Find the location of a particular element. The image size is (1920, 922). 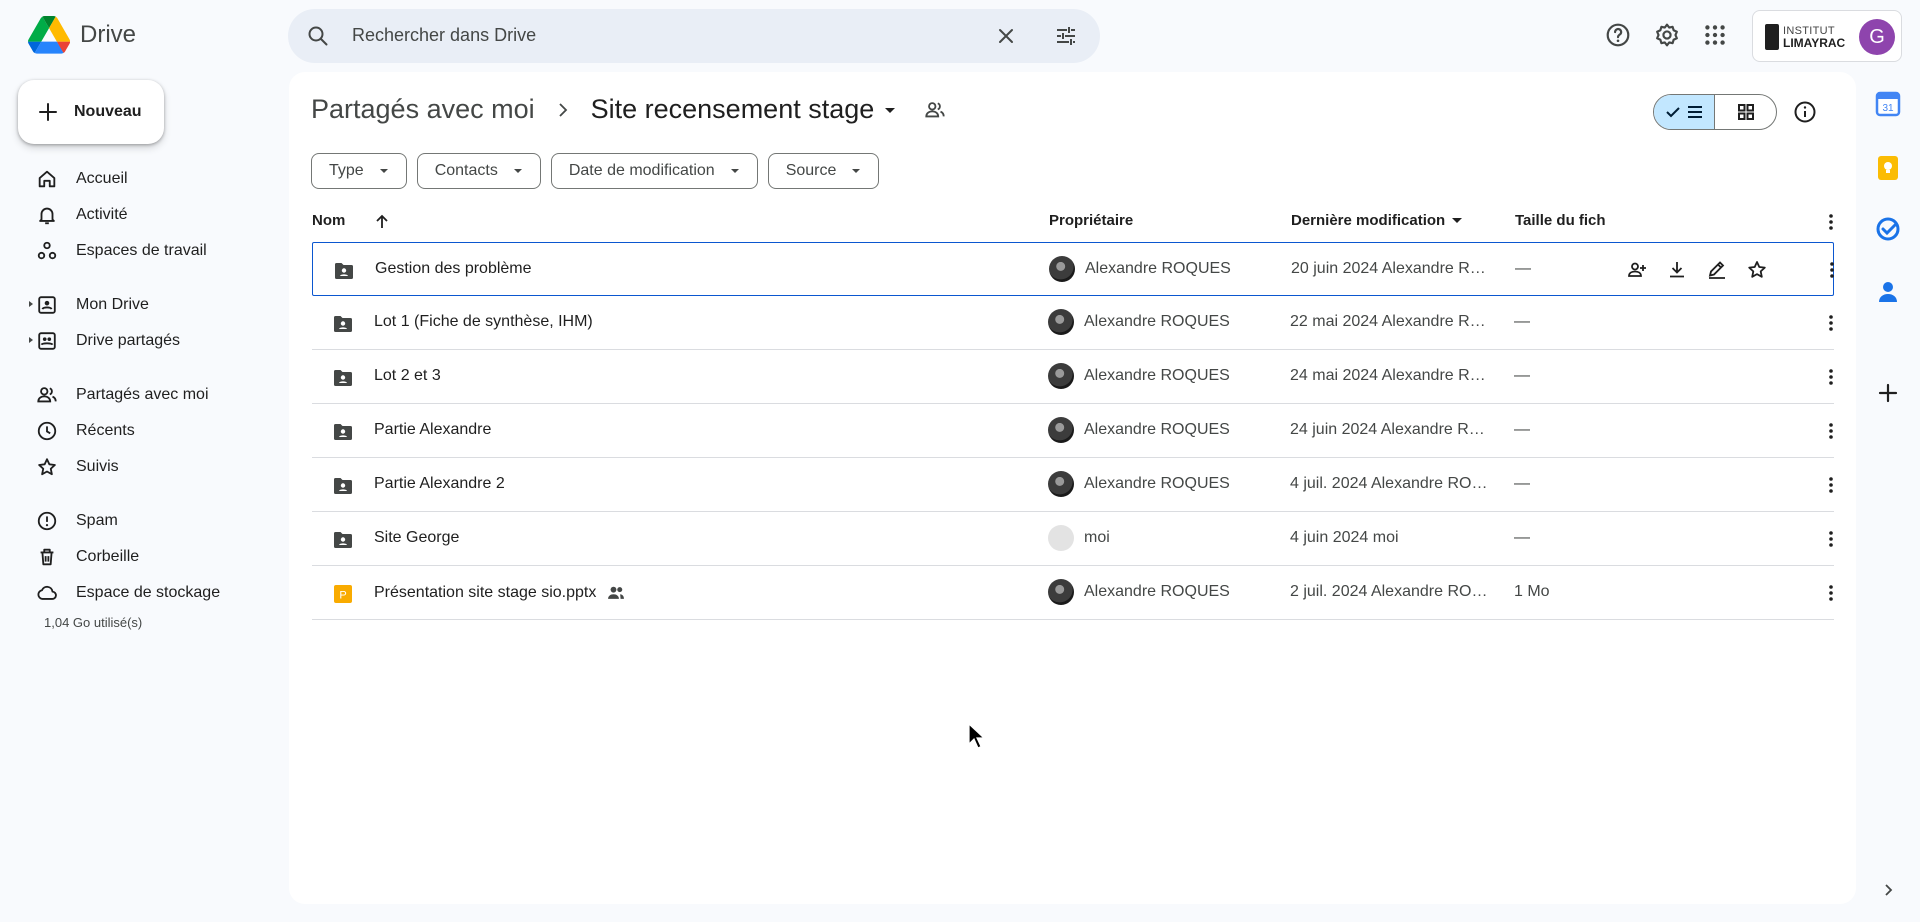

filter-type: Type is located at coordinates (359, 171).